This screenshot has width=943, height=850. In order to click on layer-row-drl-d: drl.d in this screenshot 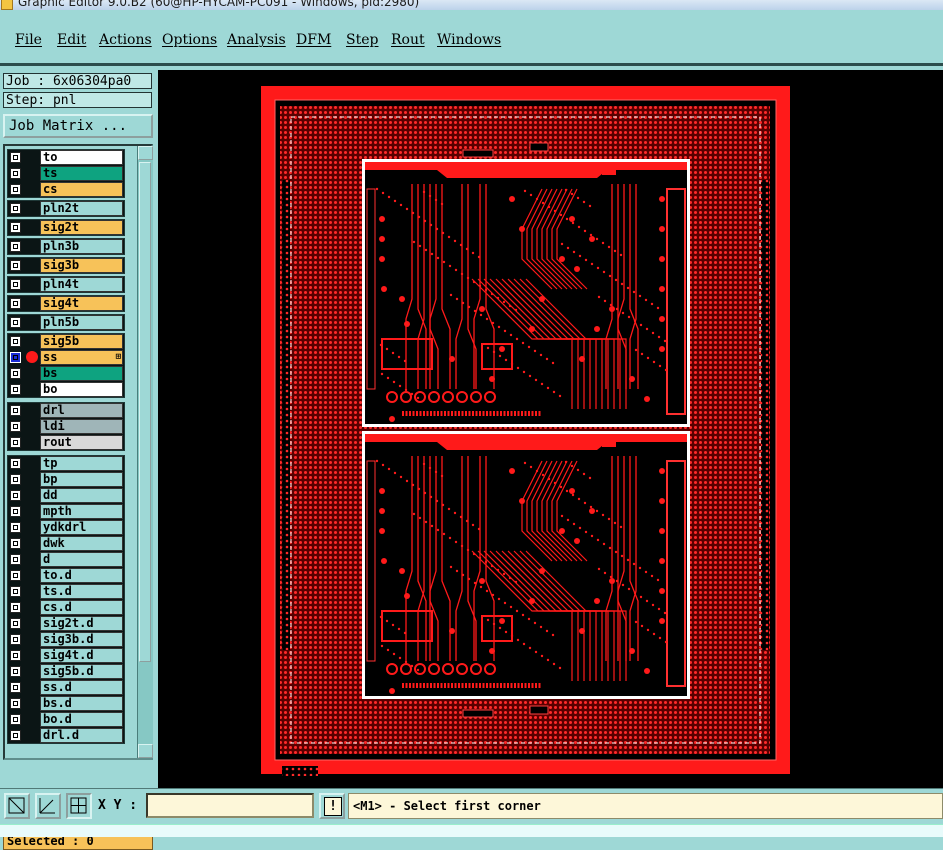, I will do `click(66, 735)`.